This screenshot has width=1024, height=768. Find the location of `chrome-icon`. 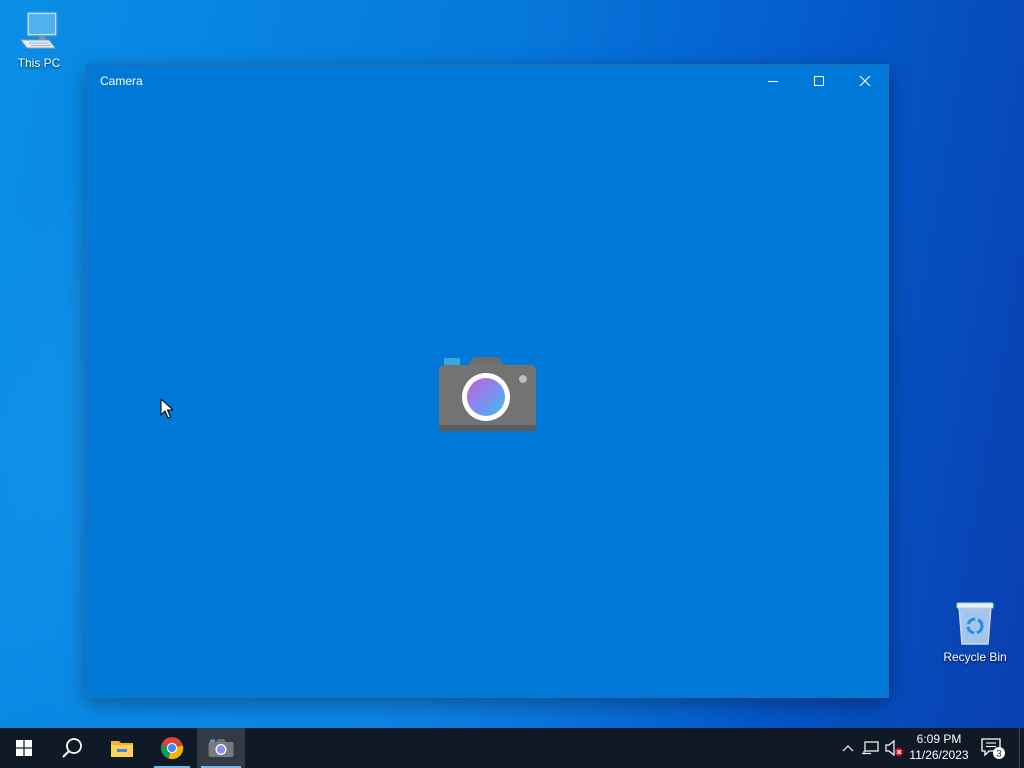

chrome-icon is located at coordinates (172, 748).